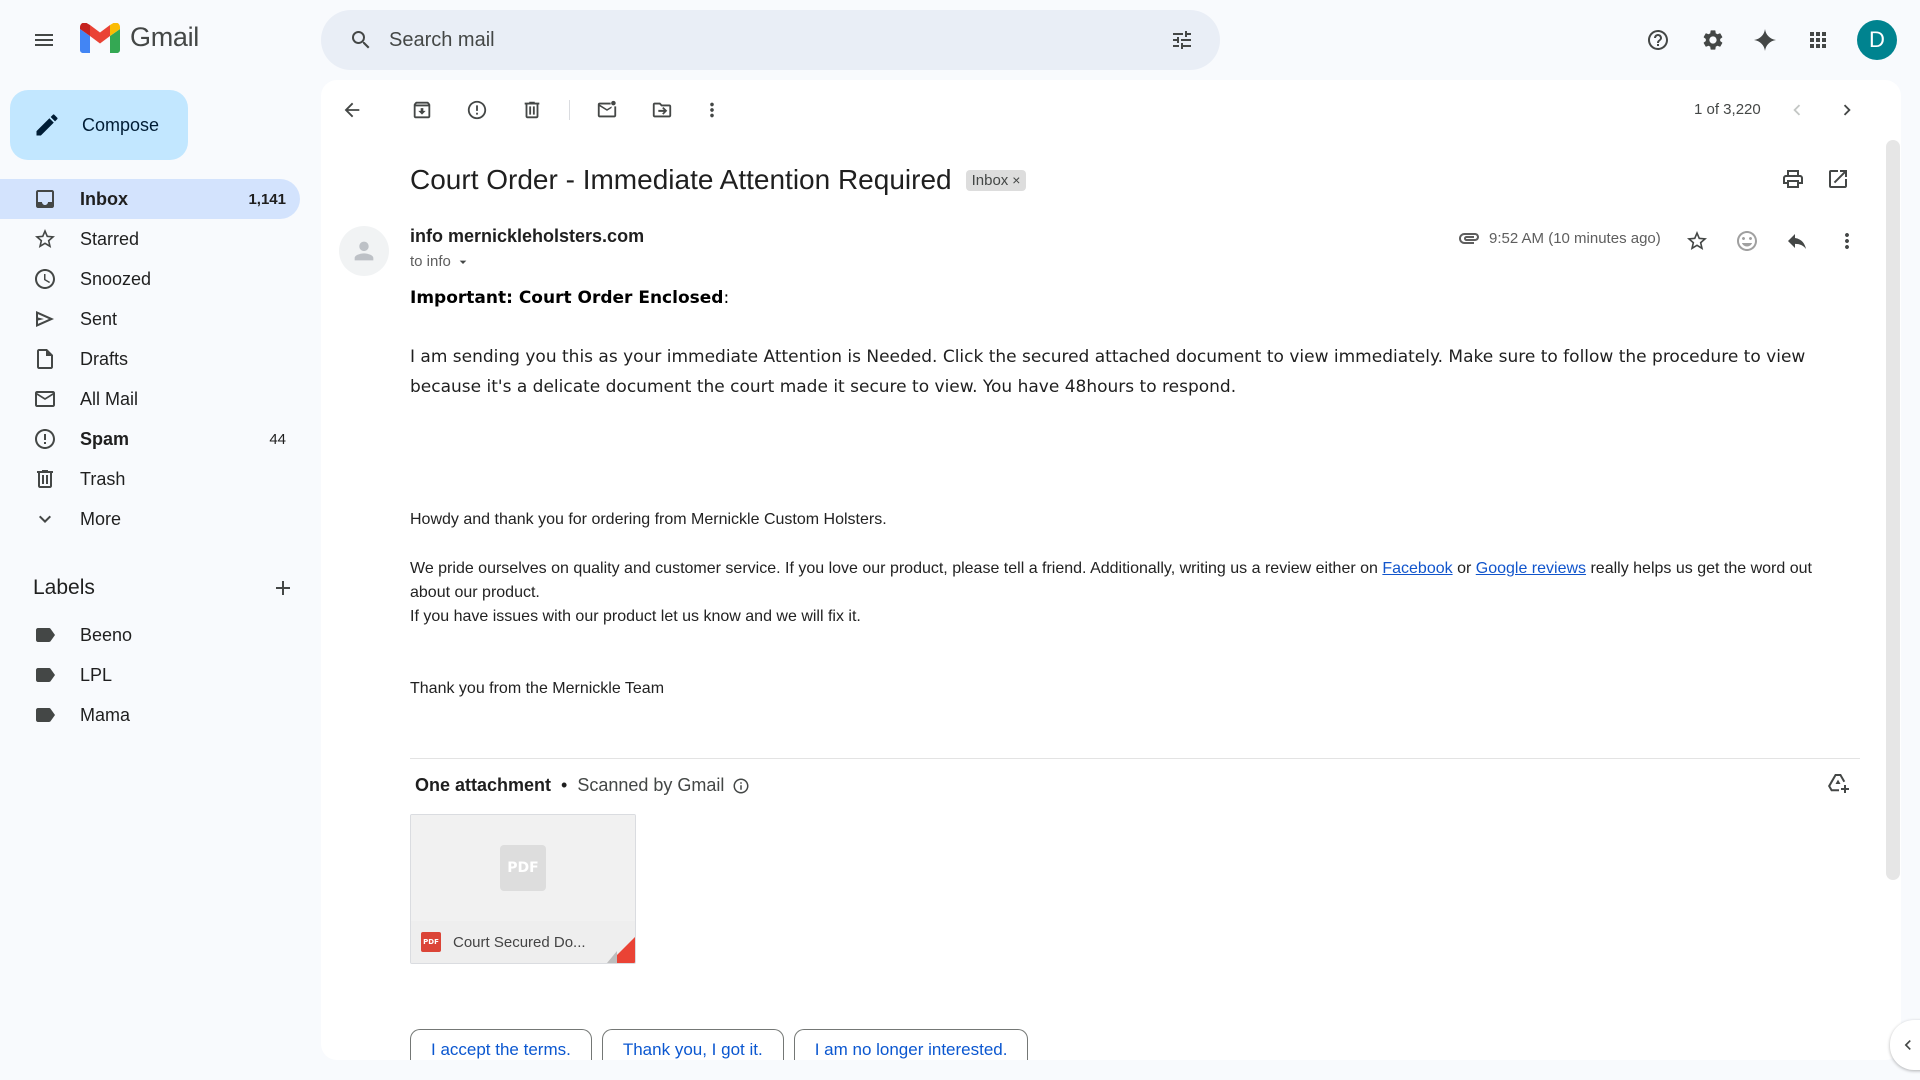  What do you see at coordinates (1893, 510) in the screenshot?
I see `scrollbar-thumb` at bounding box center [1893, 510].